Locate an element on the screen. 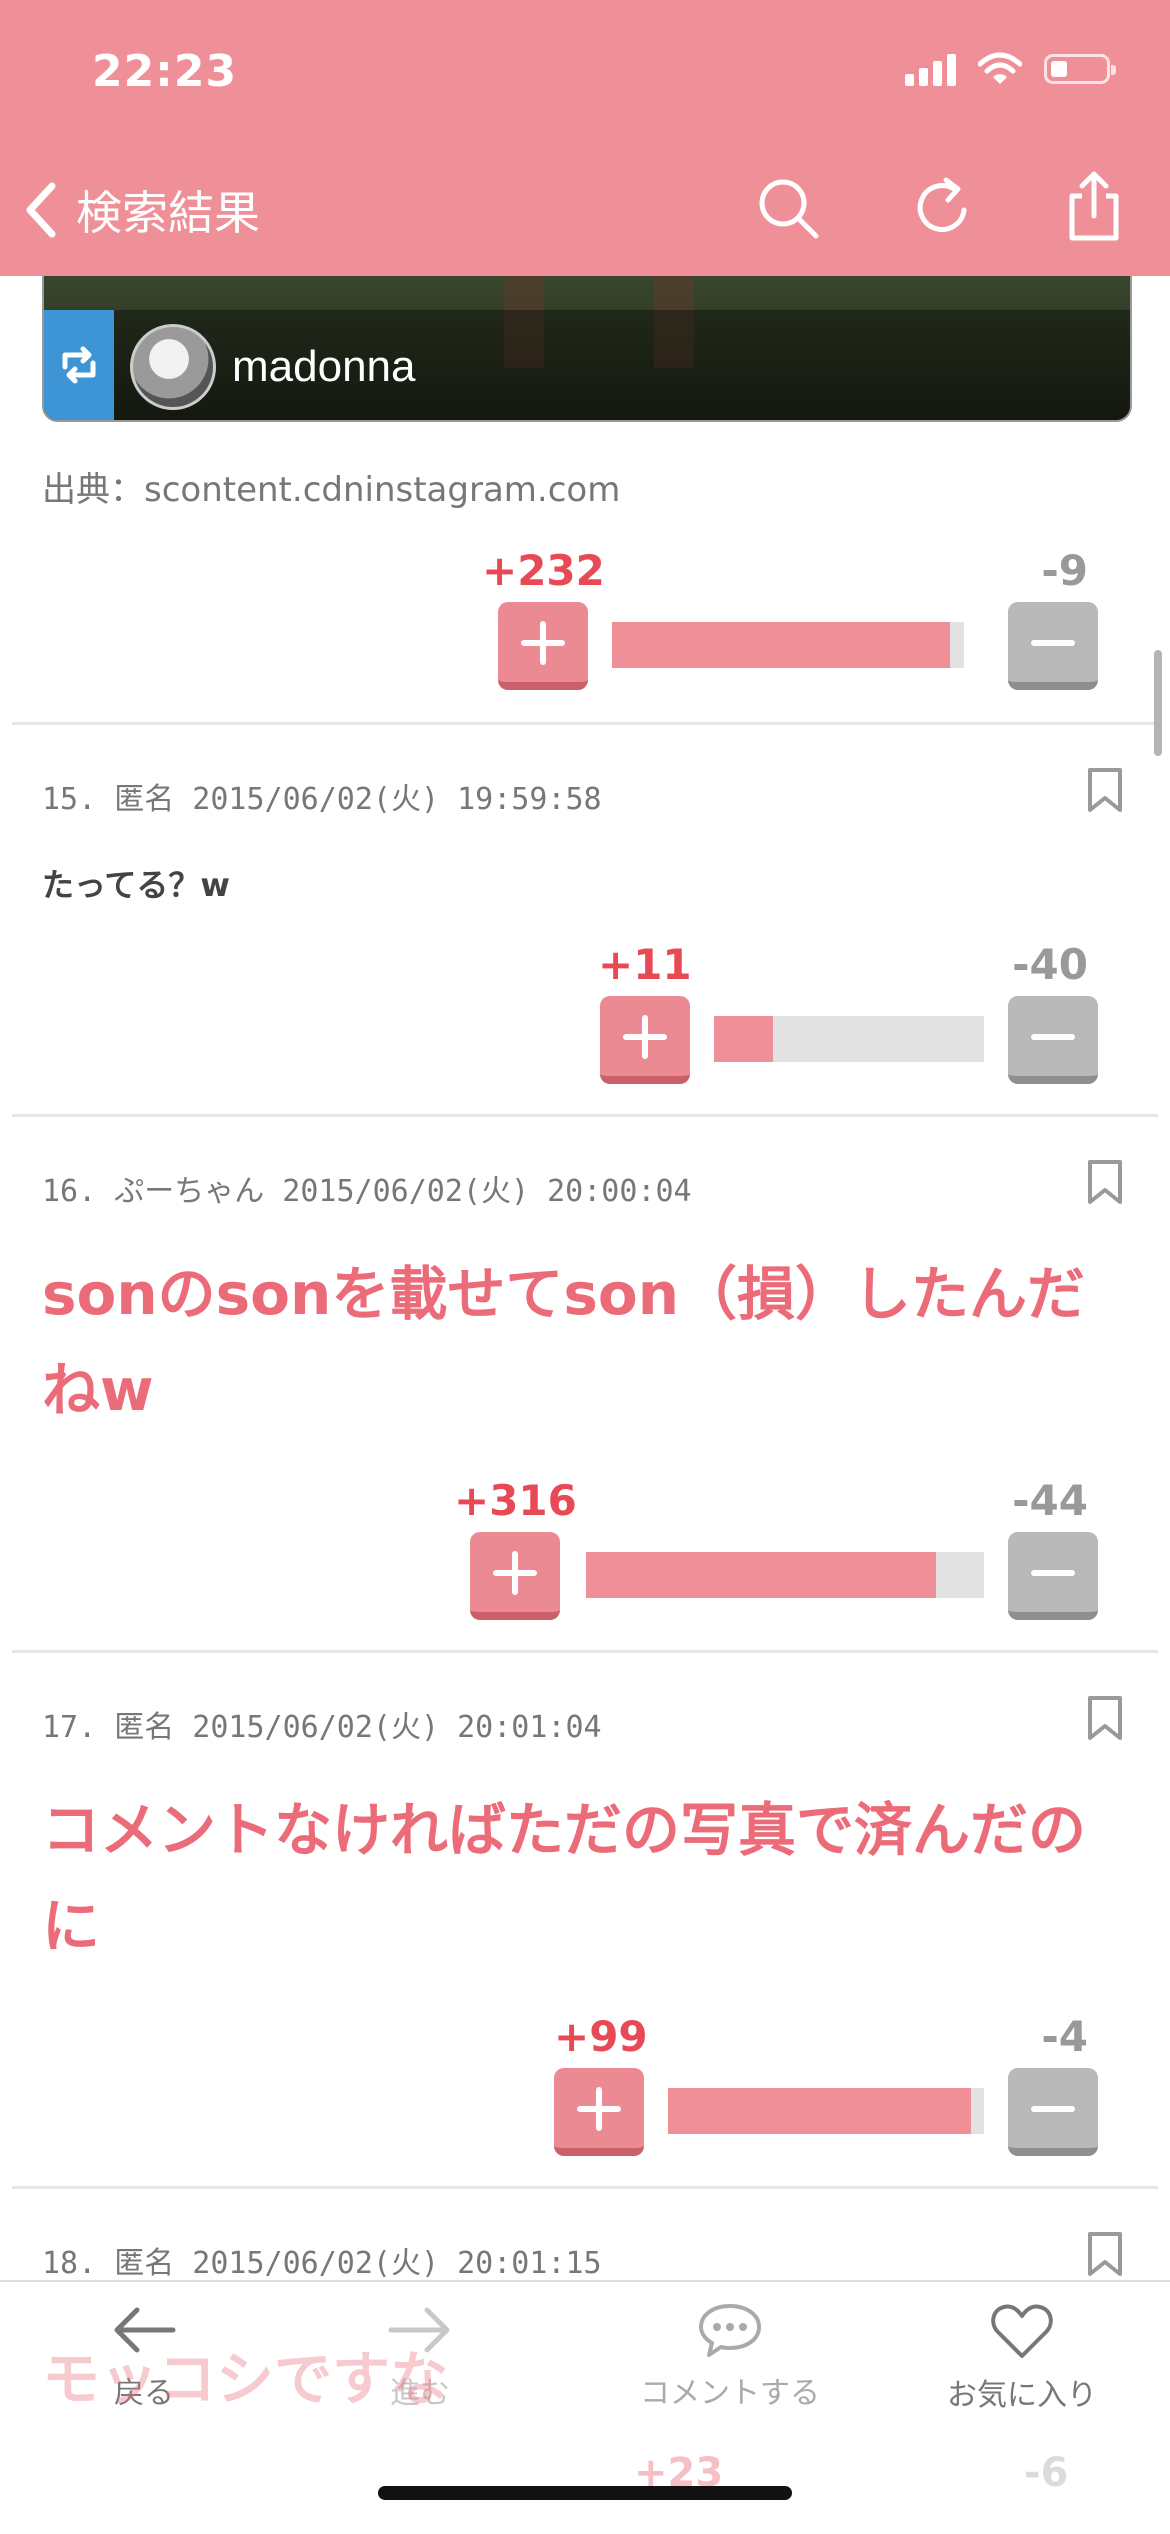 The image size is (1170, 2534). status-time: 22:23 is located at coordinates (165, 71).